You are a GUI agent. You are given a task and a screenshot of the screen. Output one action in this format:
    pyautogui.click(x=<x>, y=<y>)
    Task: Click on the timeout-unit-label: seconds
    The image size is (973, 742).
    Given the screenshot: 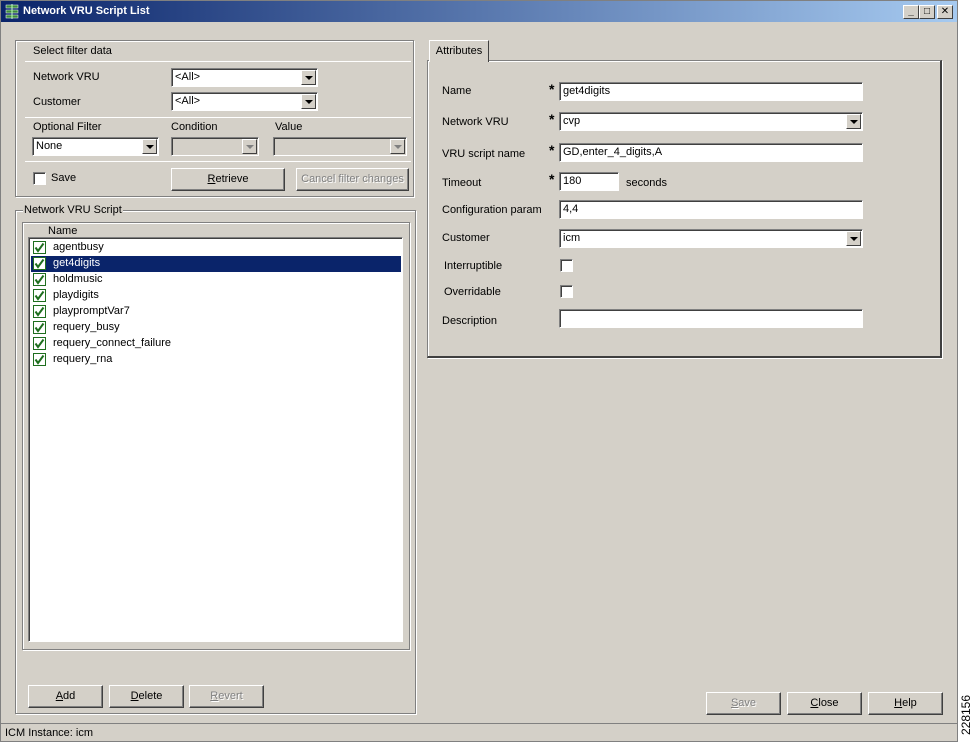 What is the action you would take?
    pyautogui.click(x=646, y=183)
    